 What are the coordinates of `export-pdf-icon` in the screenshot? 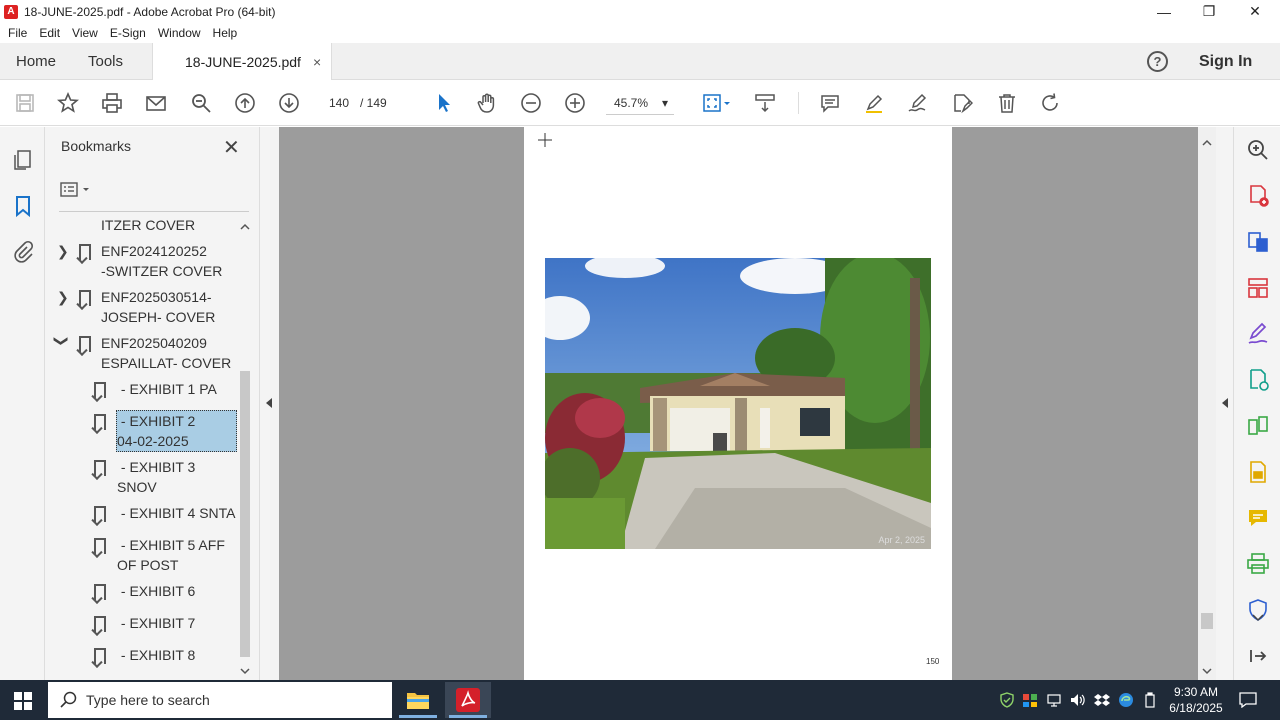 It's located at (1258, 242).